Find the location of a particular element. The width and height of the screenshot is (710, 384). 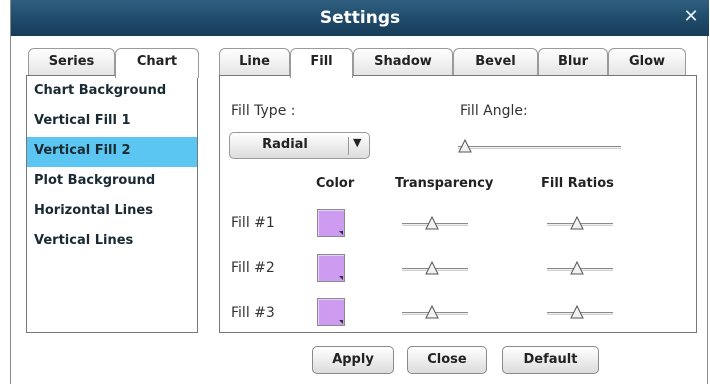

tab-shadow: Shadow is located at coordinates (403, 62).